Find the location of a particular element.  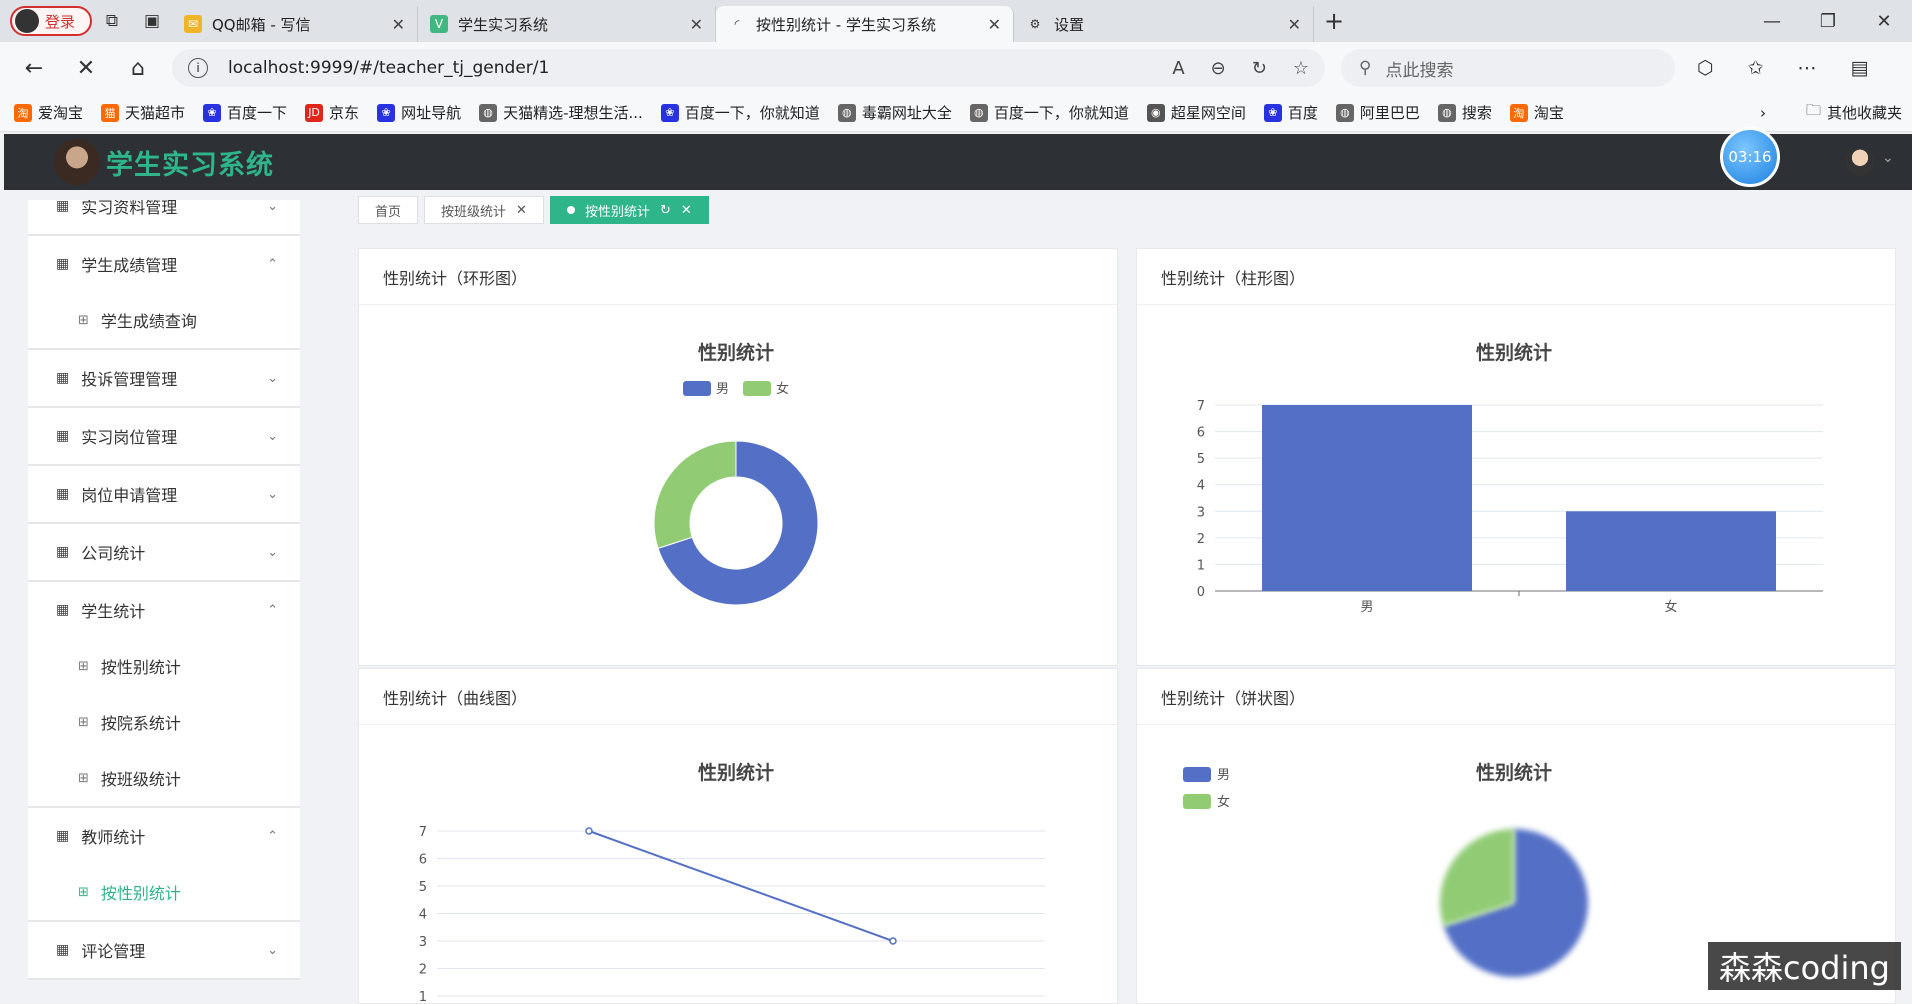

close-window-icon: ✕ is located at coordinates (1884, 21).